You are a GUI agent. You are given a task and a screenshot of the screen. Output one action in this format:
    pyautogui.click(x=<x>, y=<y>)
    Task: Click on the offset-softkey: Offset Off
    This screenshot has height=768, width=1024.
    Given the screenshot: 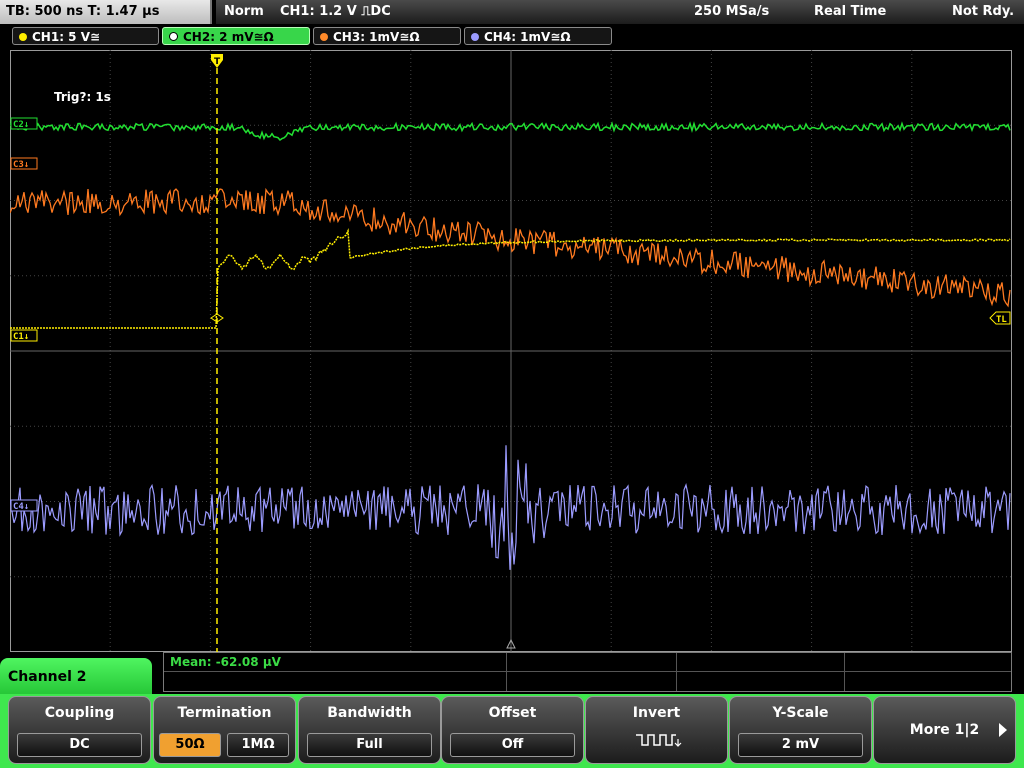 What is the action you would take?
    pyautogui.click(x=512, y=730)
    